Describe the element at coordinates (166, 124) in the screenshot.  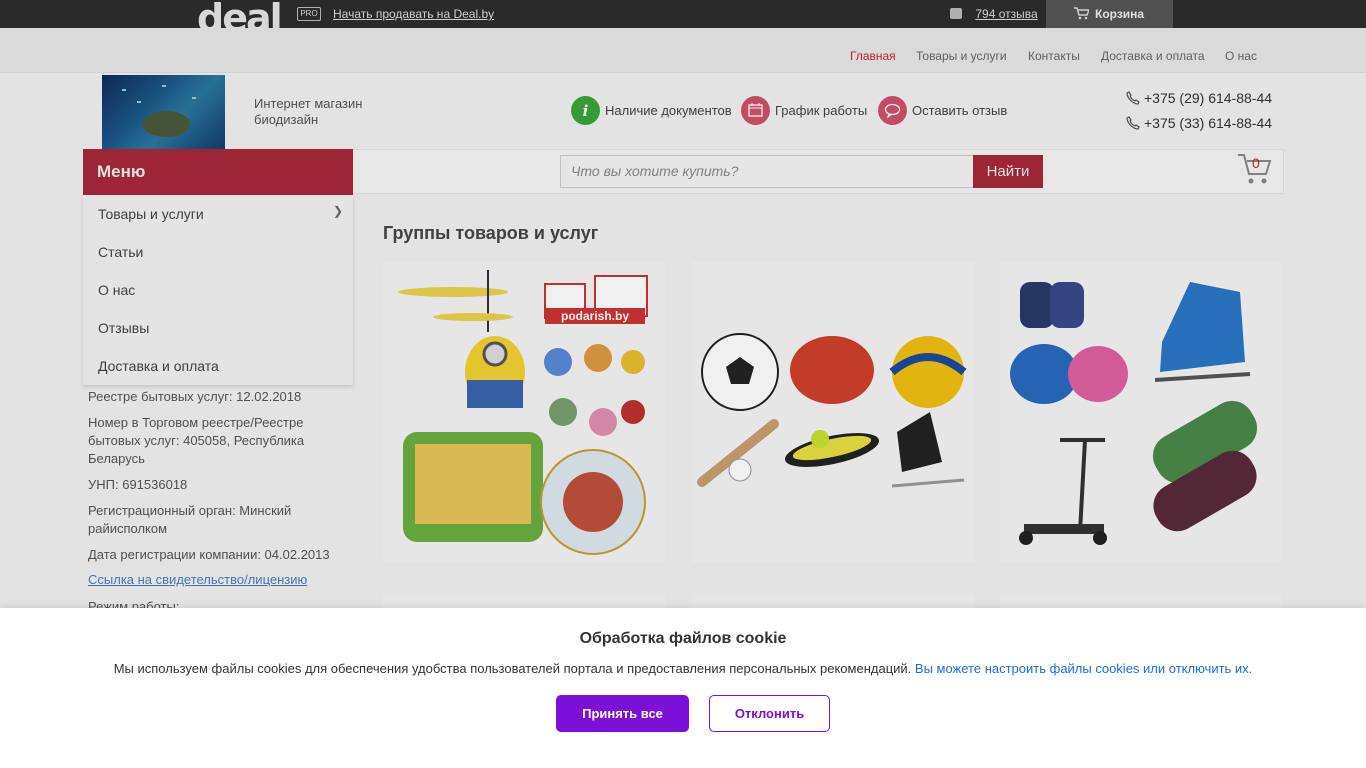
I see `turtle-shape` at that location.